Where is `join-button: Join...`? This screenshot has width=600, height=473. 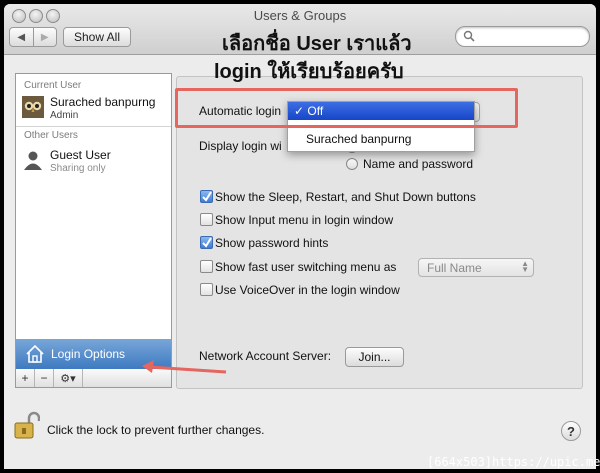 join-button: Join... is located at coordinates (374, 357).